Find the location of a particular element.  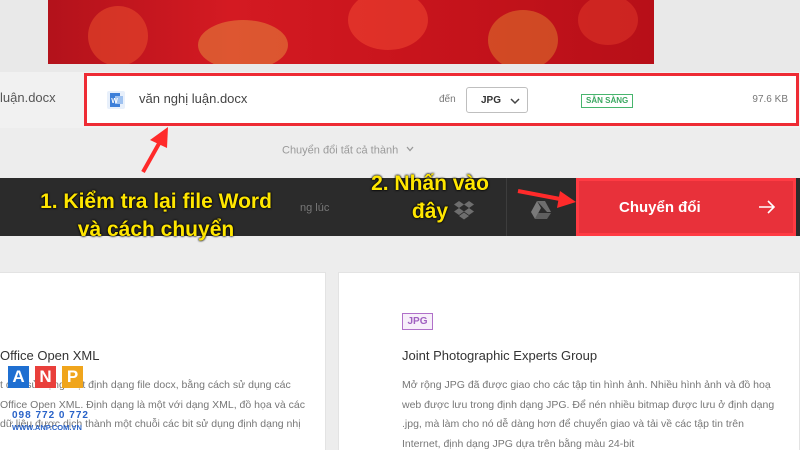

file-size: 97.6 KB is located at coordinates (770, 99).